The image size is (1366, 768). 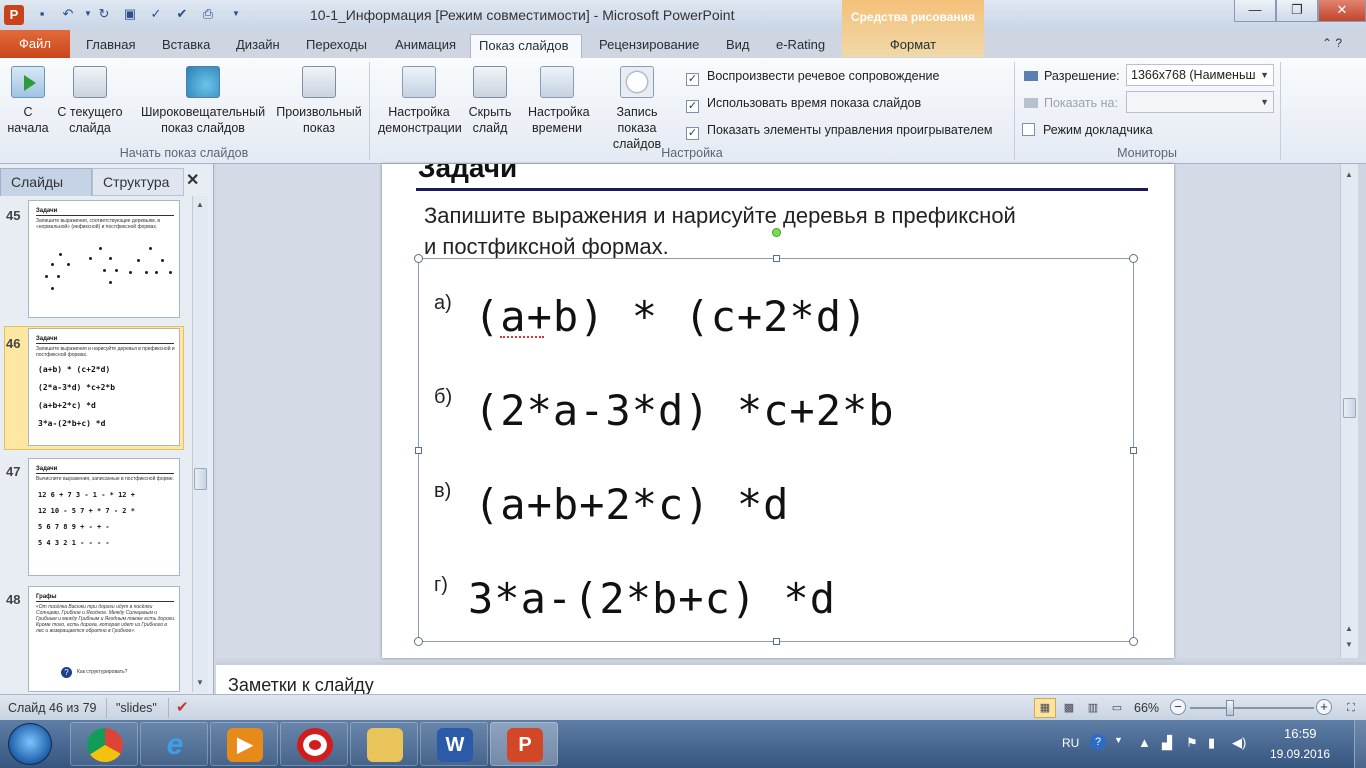 I want to click on taskbar-chrome, so click(x=104, y=744).